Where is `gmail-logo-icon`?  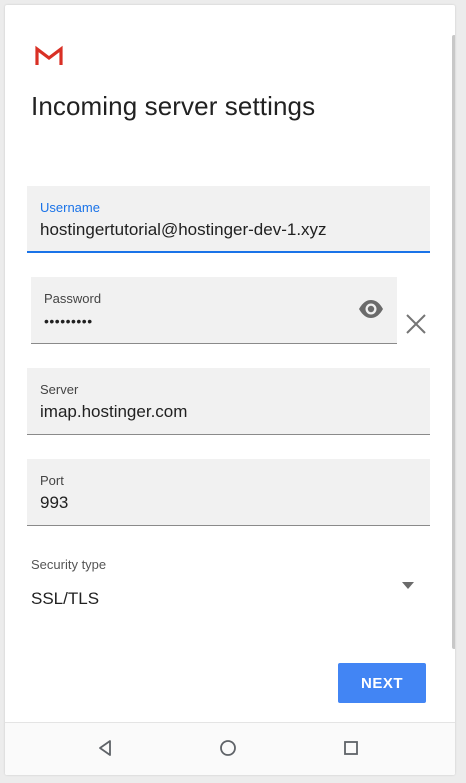
gmail-logo-icon is located at coordinates (49, 55).